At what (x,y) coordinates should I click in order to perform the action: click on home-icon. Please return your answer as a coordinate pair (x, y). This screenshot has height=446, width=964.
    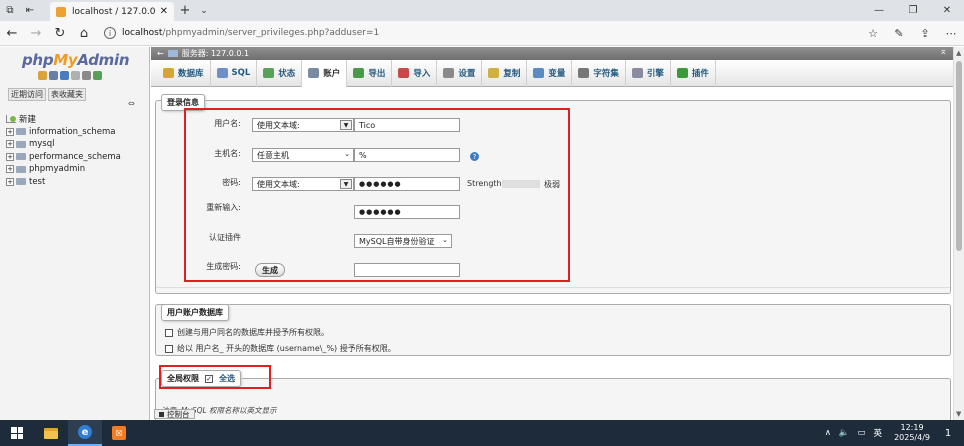
    Looking at the image, I should click on (42, 75).